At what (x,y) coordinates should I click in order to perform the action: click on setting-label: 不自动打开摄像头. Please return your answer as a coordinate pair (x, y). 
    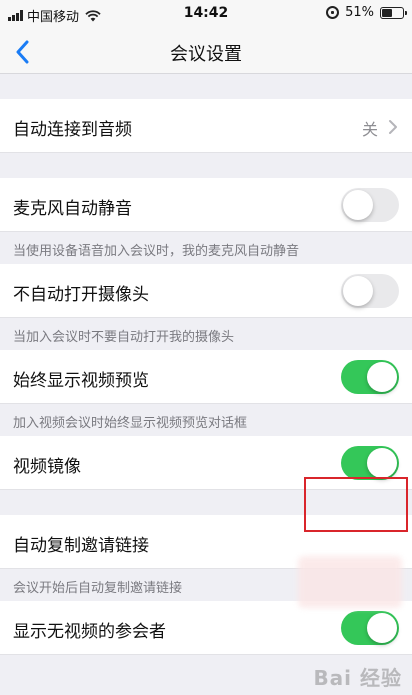
    Looking at the image, I should click on (81, 295).